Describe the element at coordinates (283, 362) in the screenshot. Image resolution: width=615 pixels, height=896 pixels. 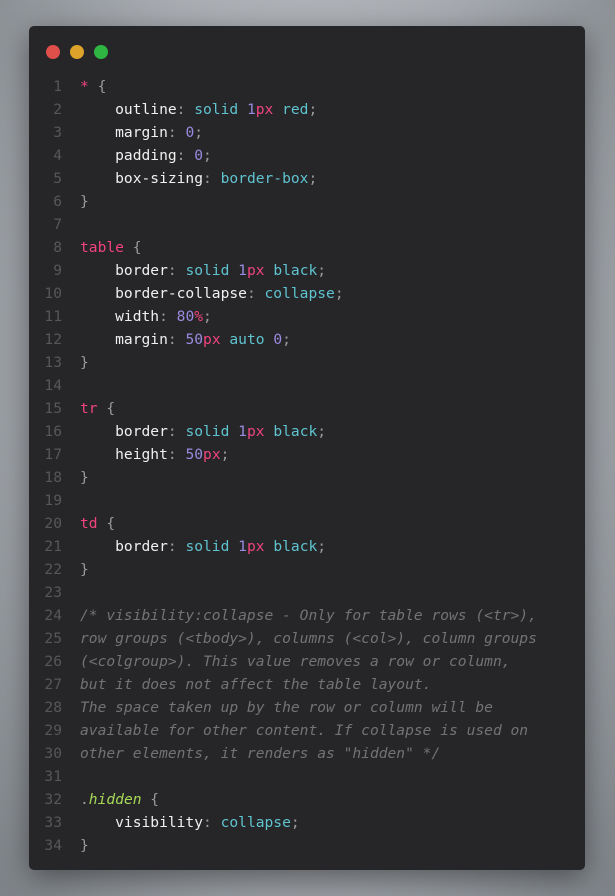
I see `code-line: 13}` at that location.